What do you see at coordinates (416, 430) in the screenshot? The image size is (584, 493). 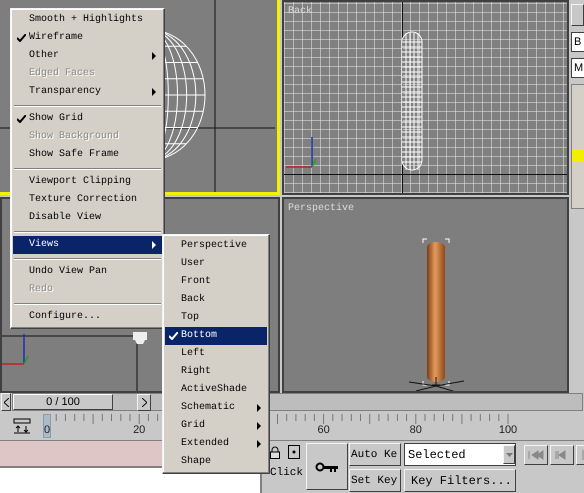 I see `frame-number: 80` at bounding box center [416, 430].